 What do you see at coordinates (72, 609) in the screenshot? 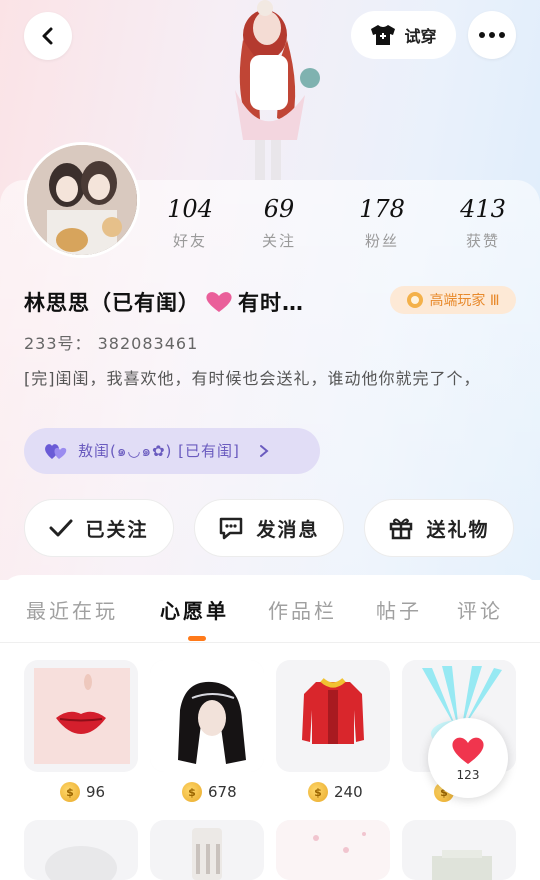
I see `tab-recently-played: 最近在玩` at bounding box center [72, 609].